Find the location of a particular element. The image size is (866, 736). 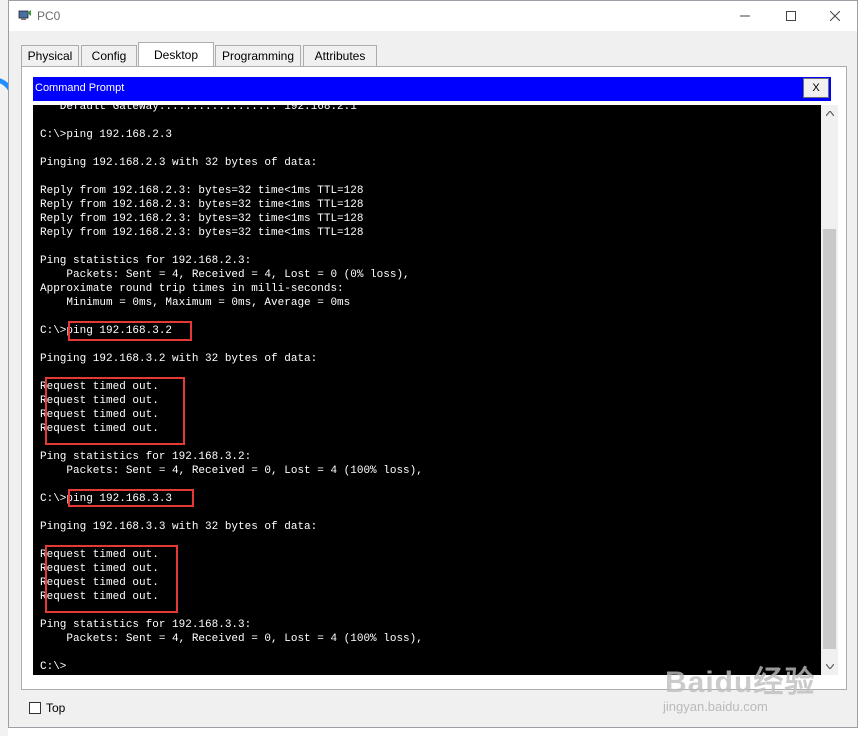

tab-programming: Programming is located at coordinates (258, 55).